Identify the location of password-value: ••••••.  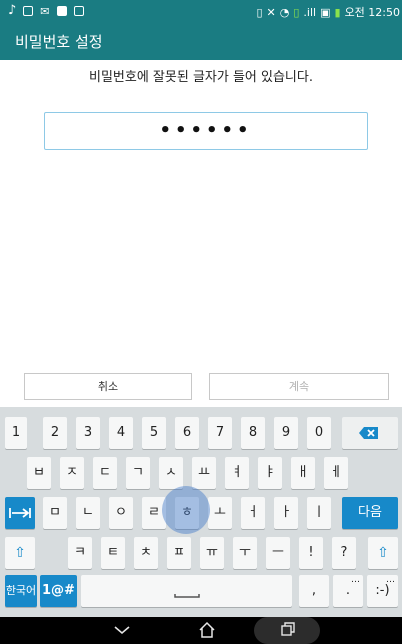
(206, 130).